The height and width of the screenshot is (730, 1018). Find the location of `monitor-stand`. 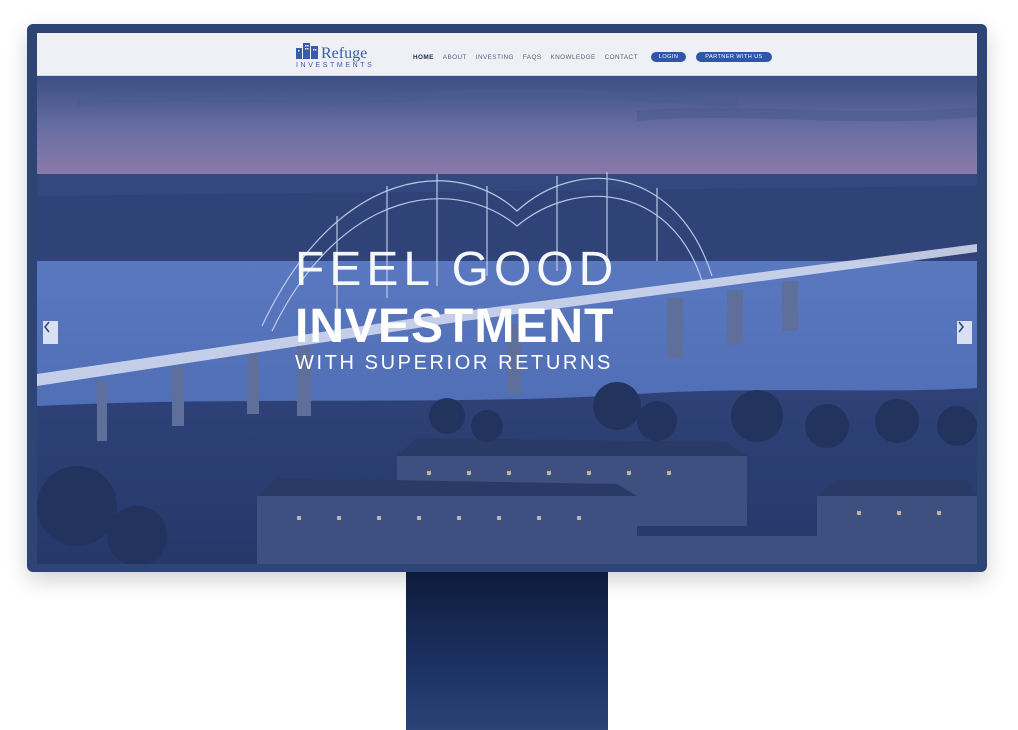

monitor-stand is located at coordinates (507, 651).